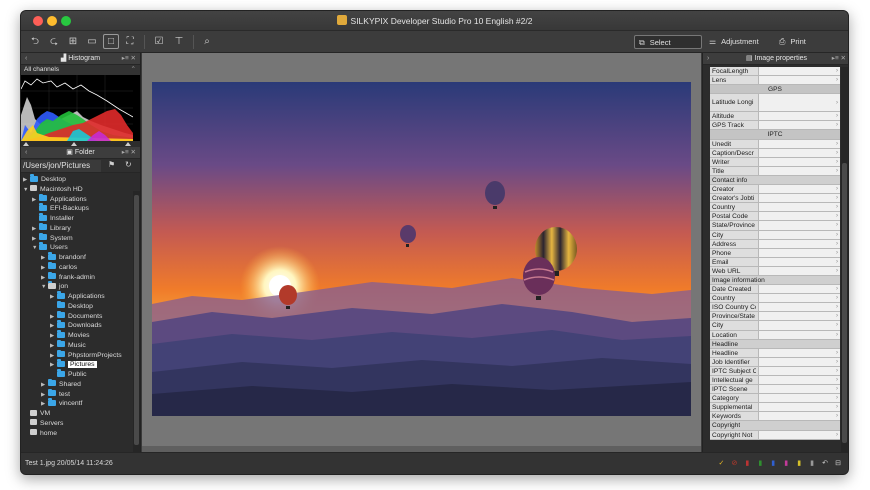  Describe the element at coordinates (73, 41) in the screenshot. I see `grid-view-icon: ⊞` at that location.